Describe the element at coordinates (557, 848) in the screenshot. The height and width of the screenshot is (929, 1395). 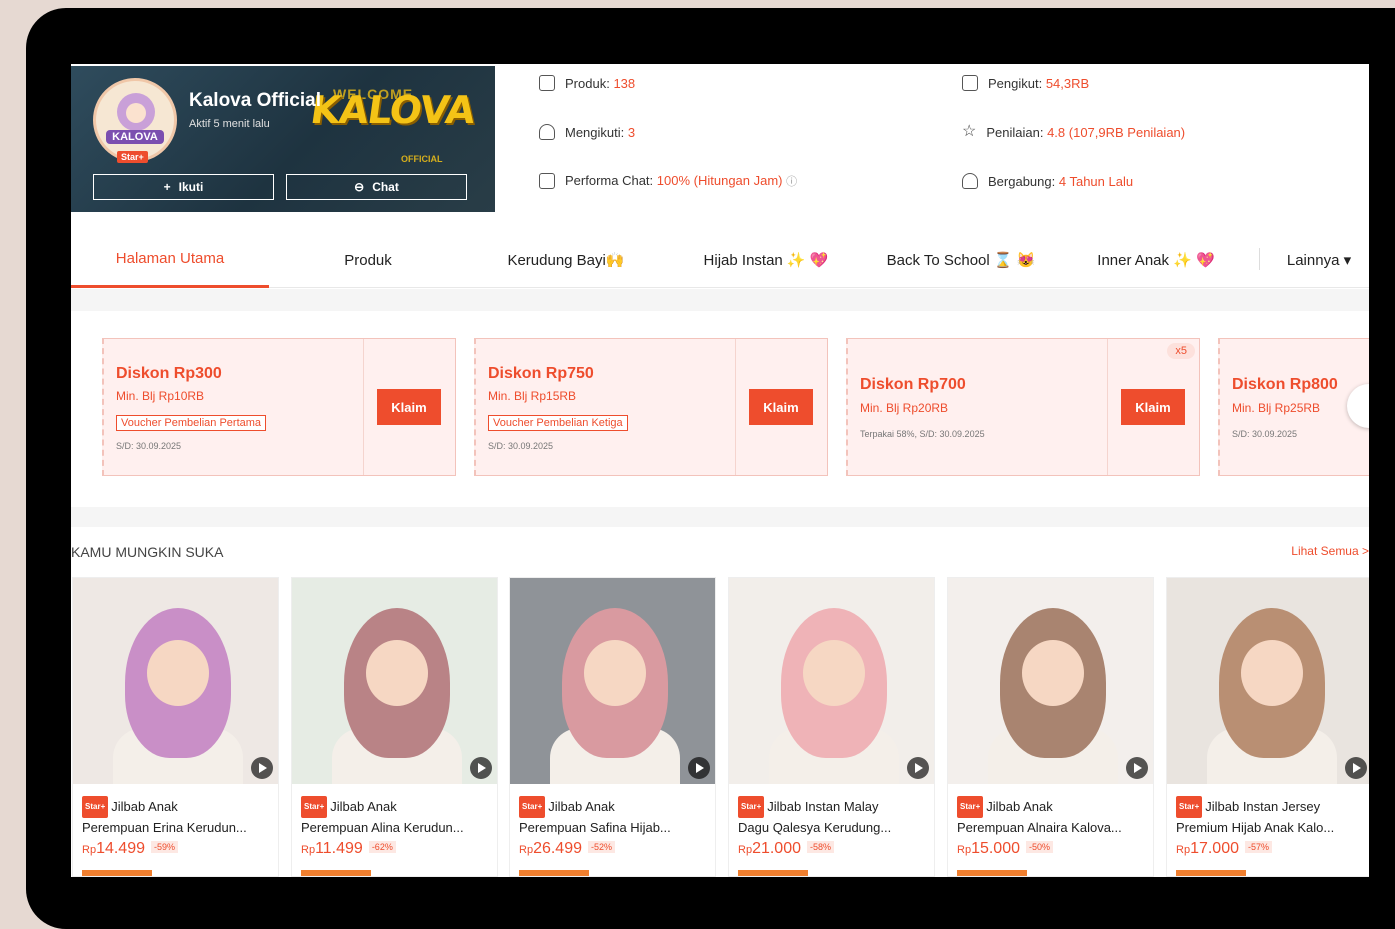
I see `price-value: 26.499` at that location.